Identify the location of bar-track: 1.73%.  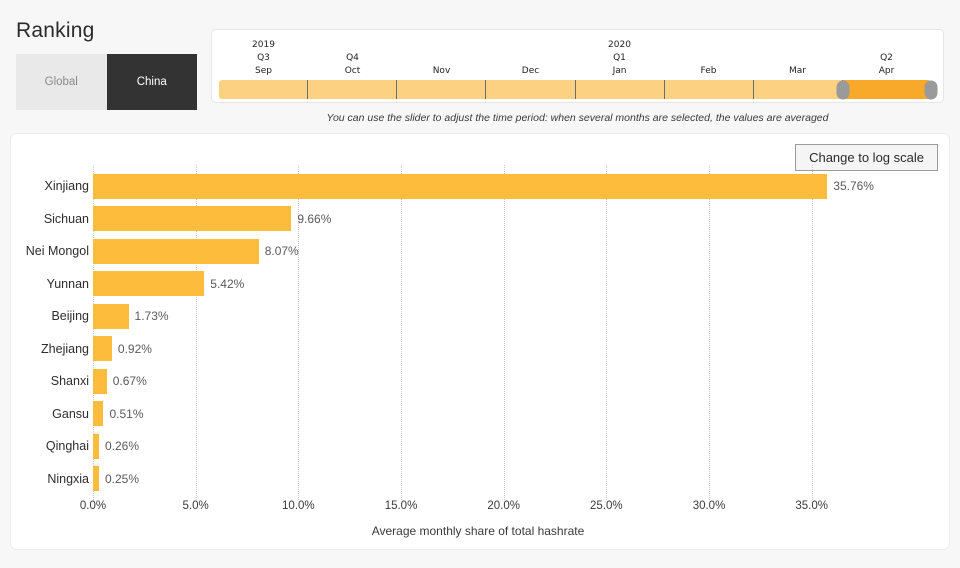
(131, 316).